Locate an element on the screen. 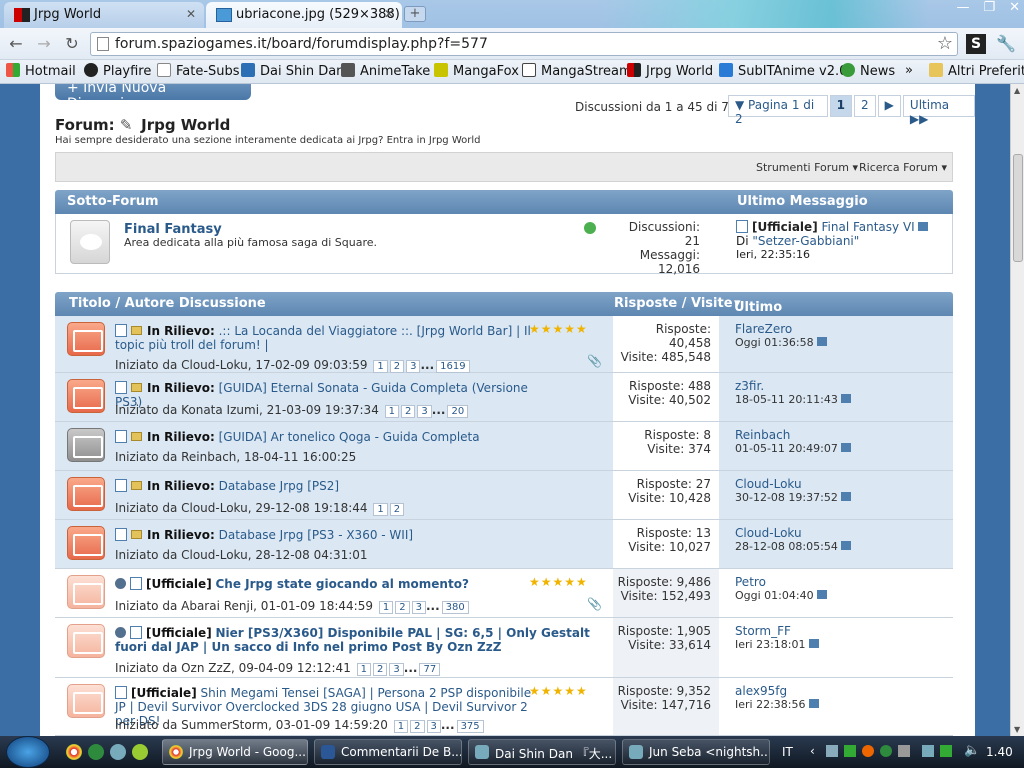  forward-icon: → is located at coordinates (44, 44).